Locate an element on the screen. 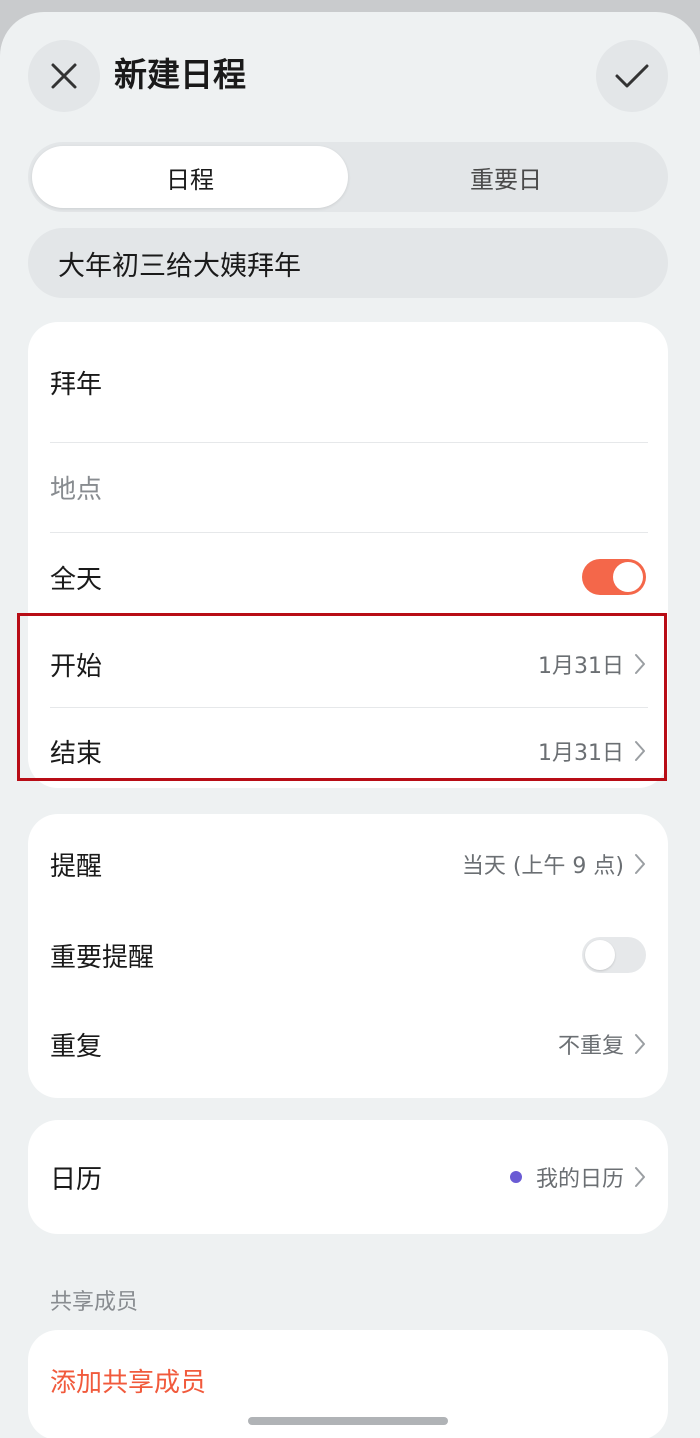  tab-event: 日程 is located at coordinates (190, 177).